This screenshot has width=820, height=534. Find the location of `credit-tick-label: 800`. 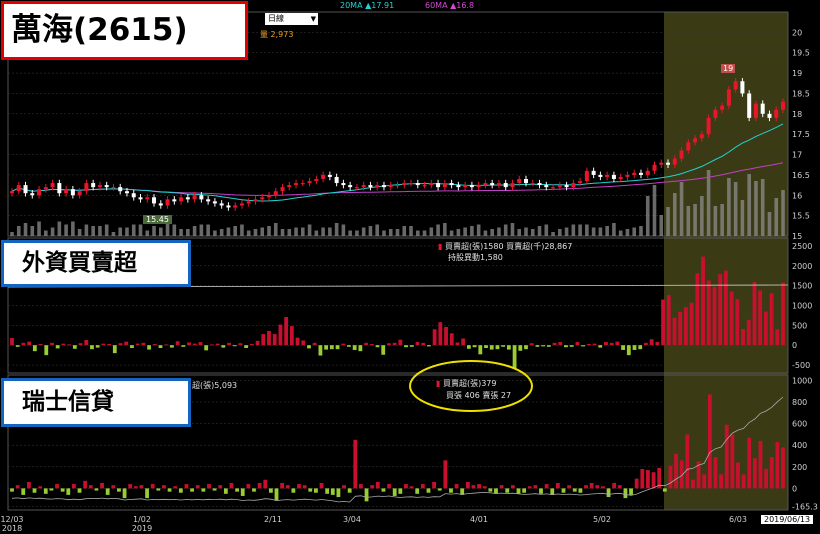

credit-tick-label: 800 is located at coordinates (799, 402).